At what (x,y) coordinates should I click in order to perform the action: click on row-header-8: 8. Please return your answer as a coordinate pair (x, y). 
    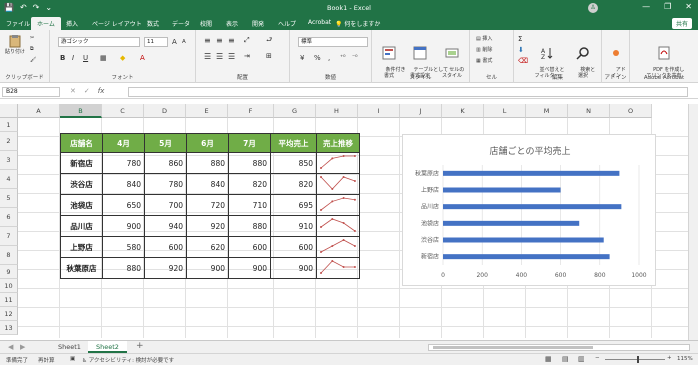
    Looking at the image, I should click on (9, 255).